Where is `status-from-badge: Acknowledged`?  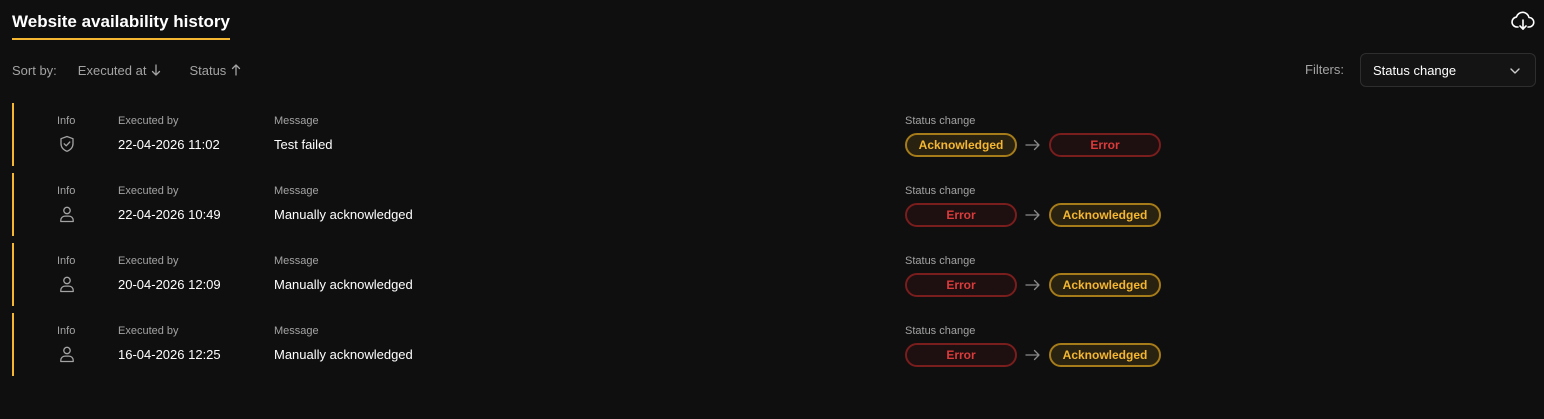 status-from-badge: Acknowledged is located at coordinates (961, 145).